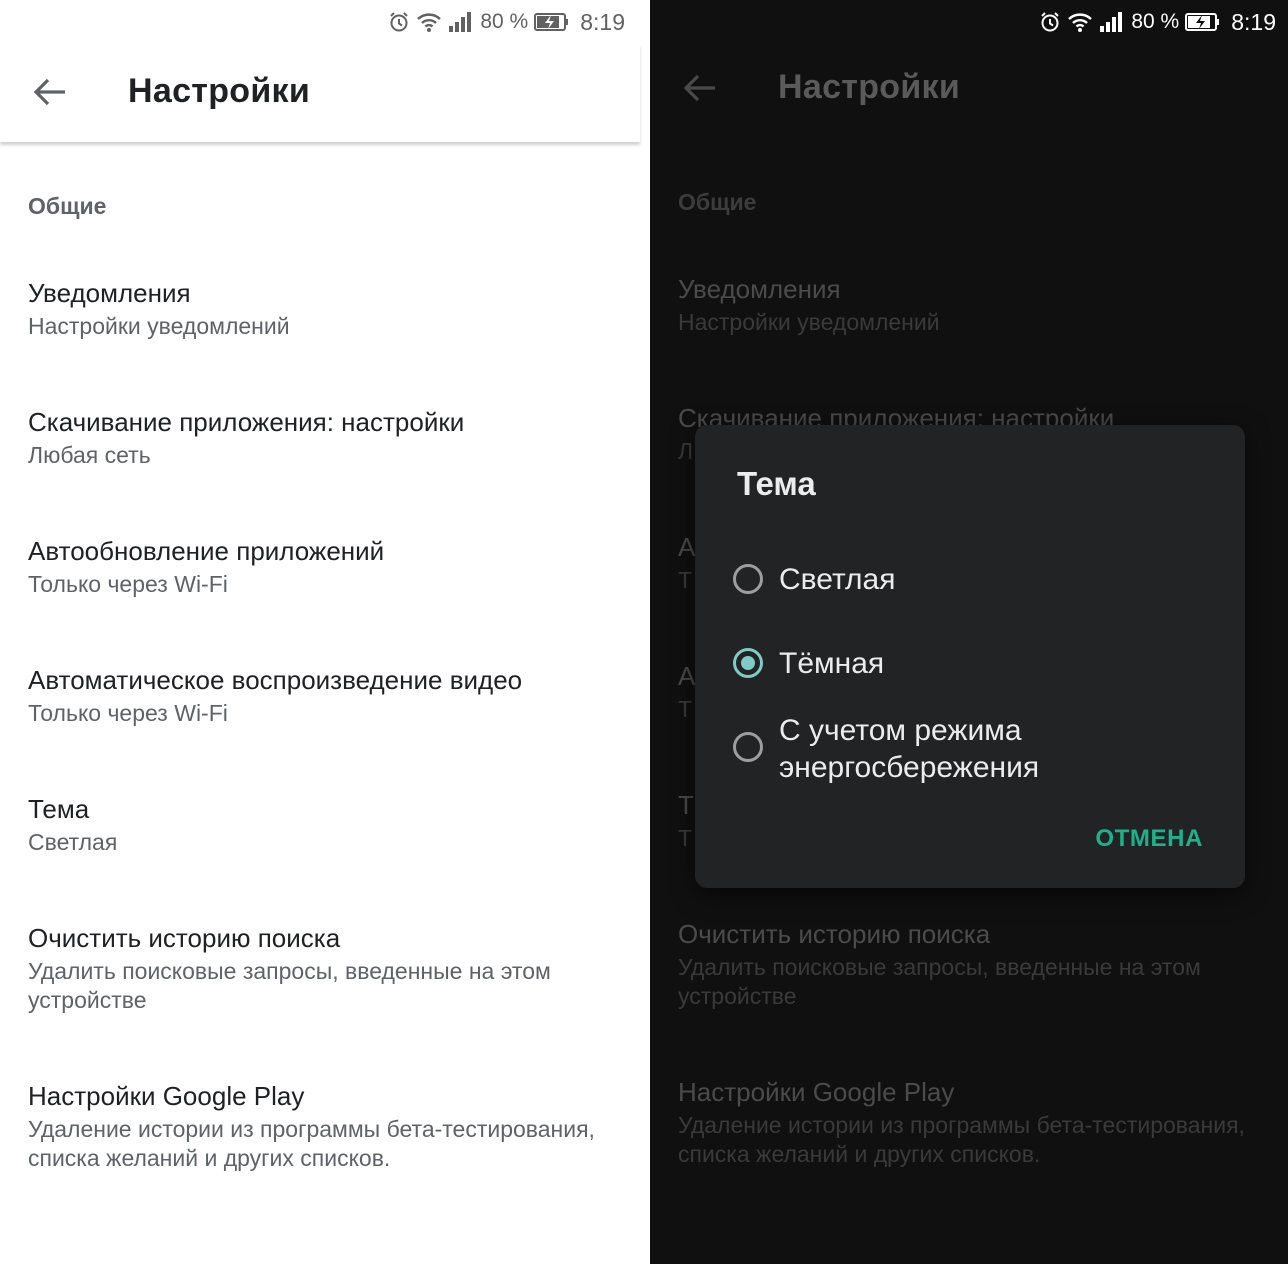 Image resolution: width=1288 pixels, height=1264 pixels. What do you see at coordinates (1149, 839) in the screenshot?
I see `cancel-button: ОТМЕНА` at bounding box center [1149, 839].